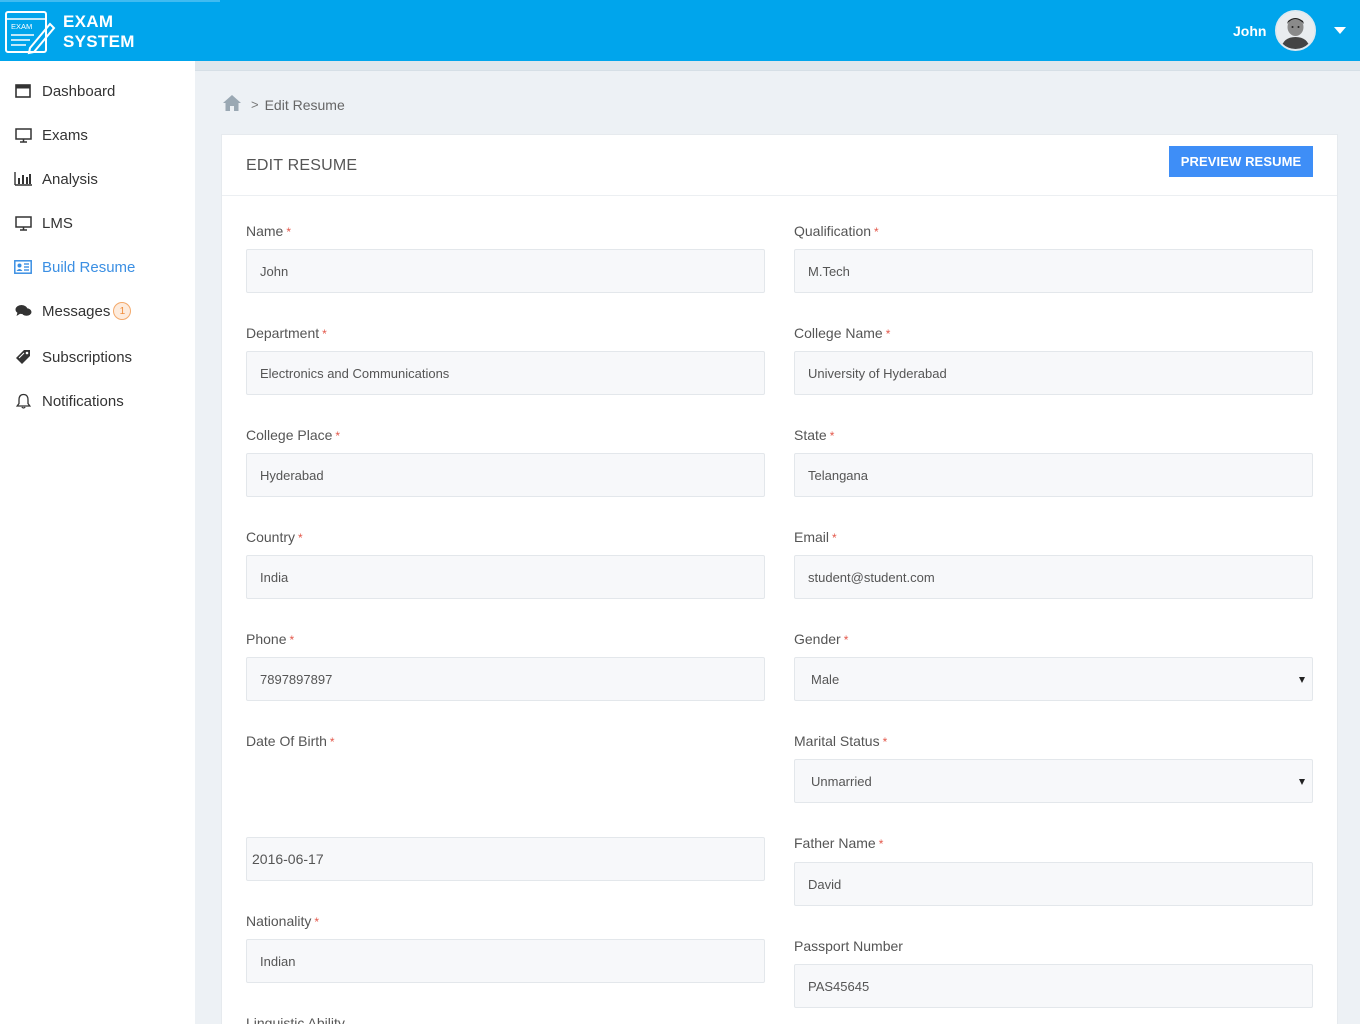 The width and height of the screenshot is (1360, 1024). I want to click on email-field: student@student.com, so click(1053, 577).